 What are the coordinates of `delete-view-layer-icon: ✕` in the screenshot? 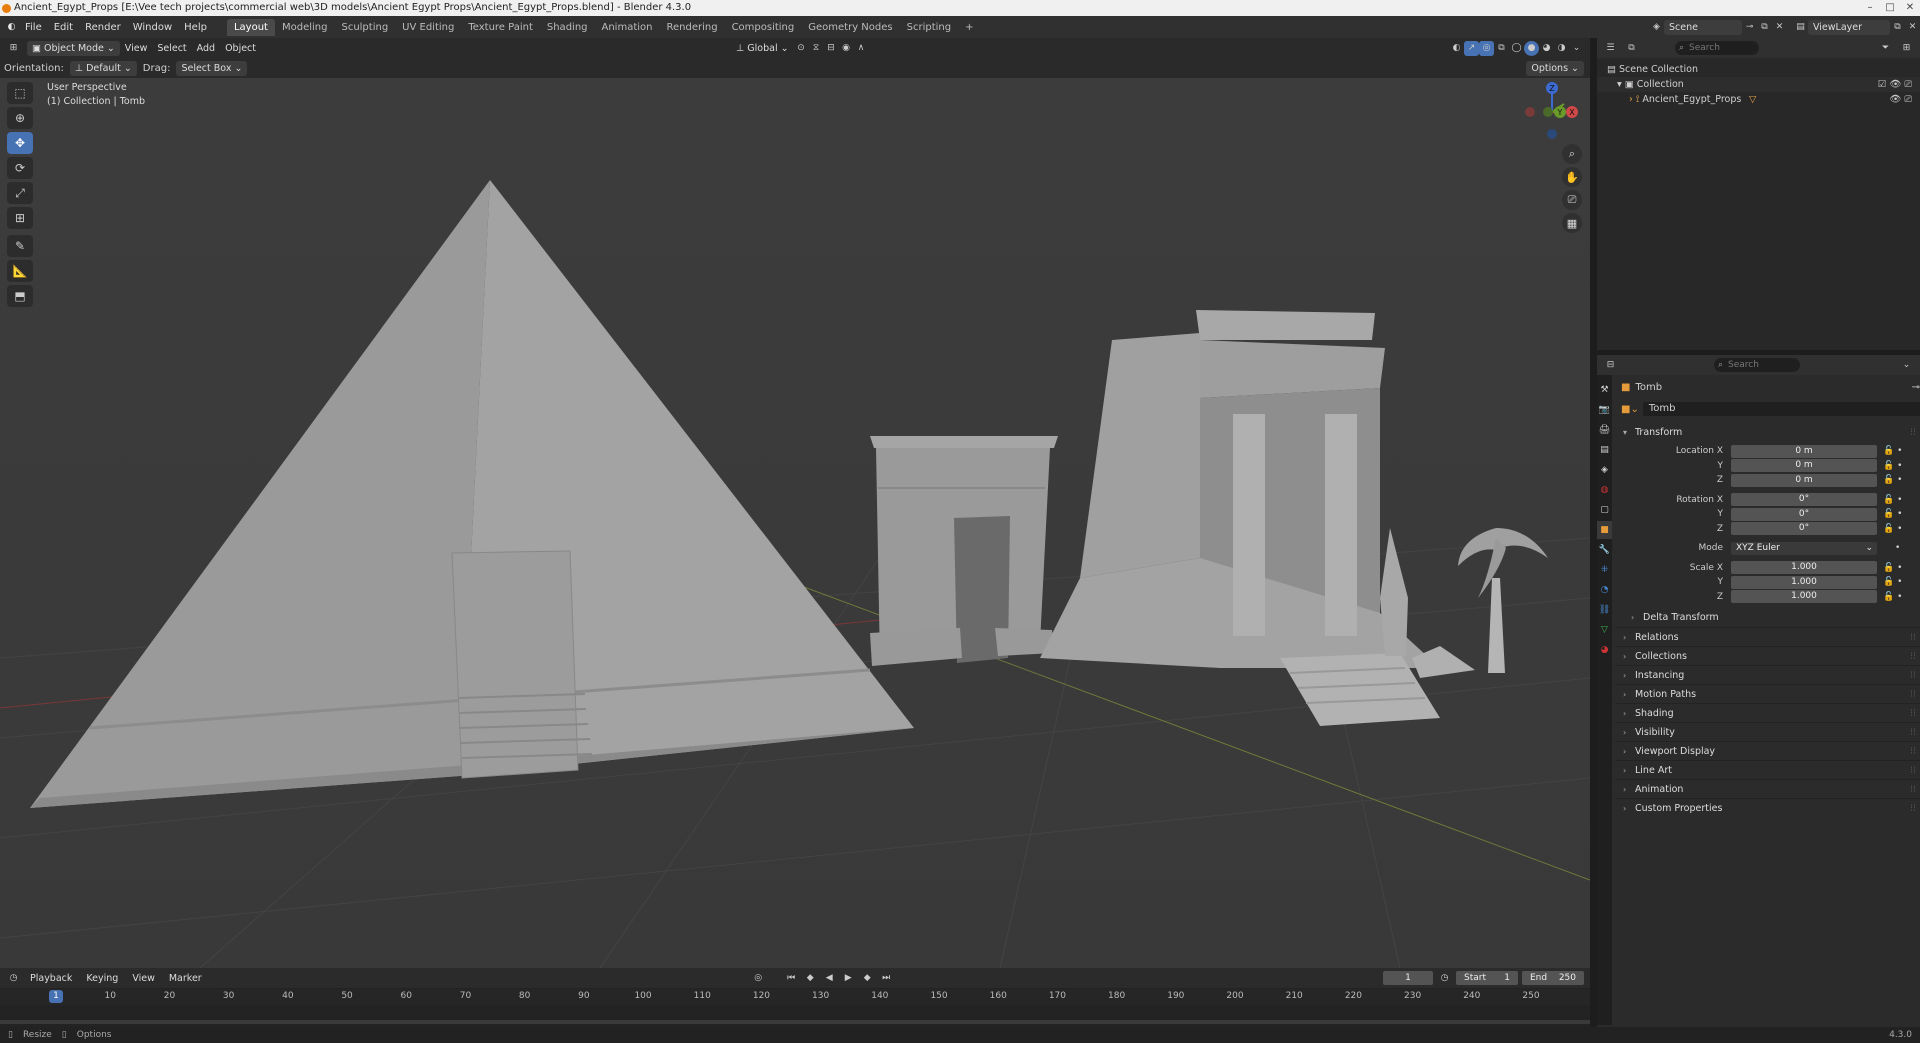 It's located at (1912, 27).